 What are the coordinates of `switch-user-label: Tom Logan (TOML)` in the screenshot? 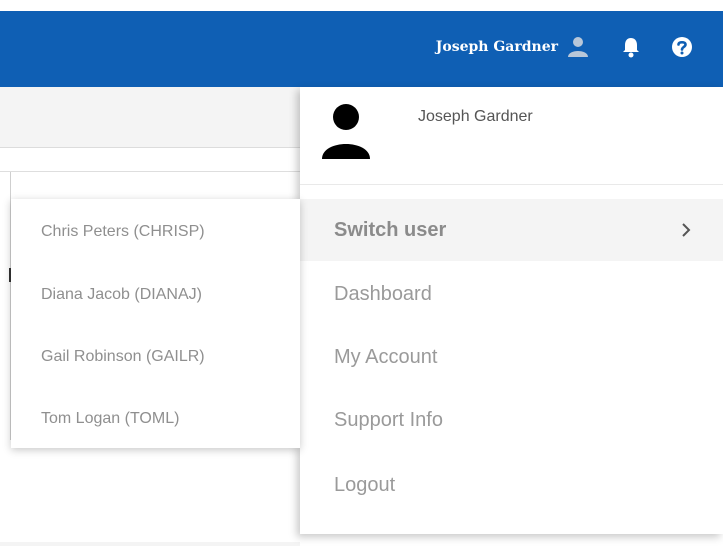 It's located at (110, 418).